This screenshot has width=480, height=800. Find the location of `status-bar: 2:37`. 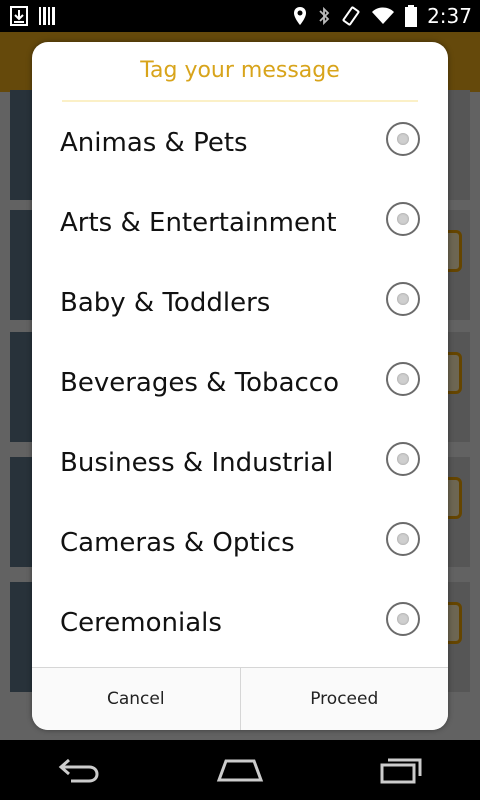

status-bar: 2:37 is located at coordinates (240, 16).